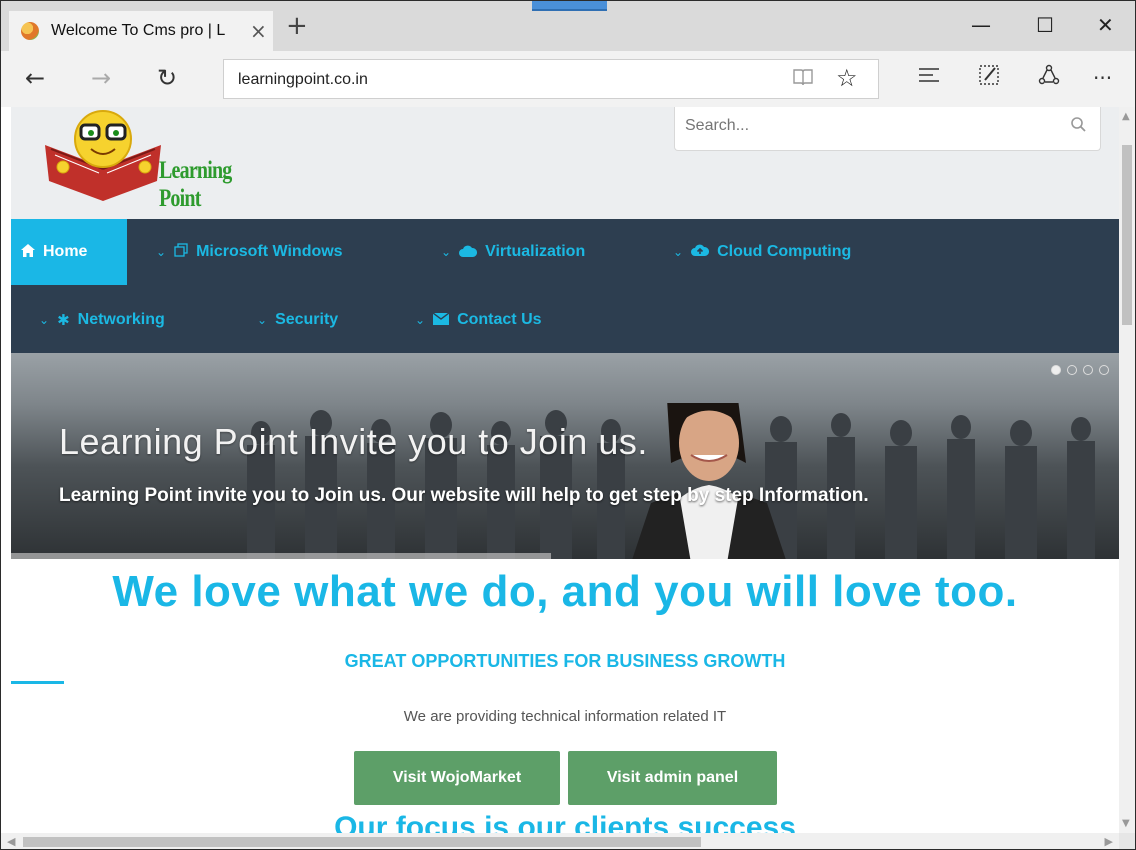 This screenshot has width=1136, height=850. I want to click on search-box, so click(887, 129).